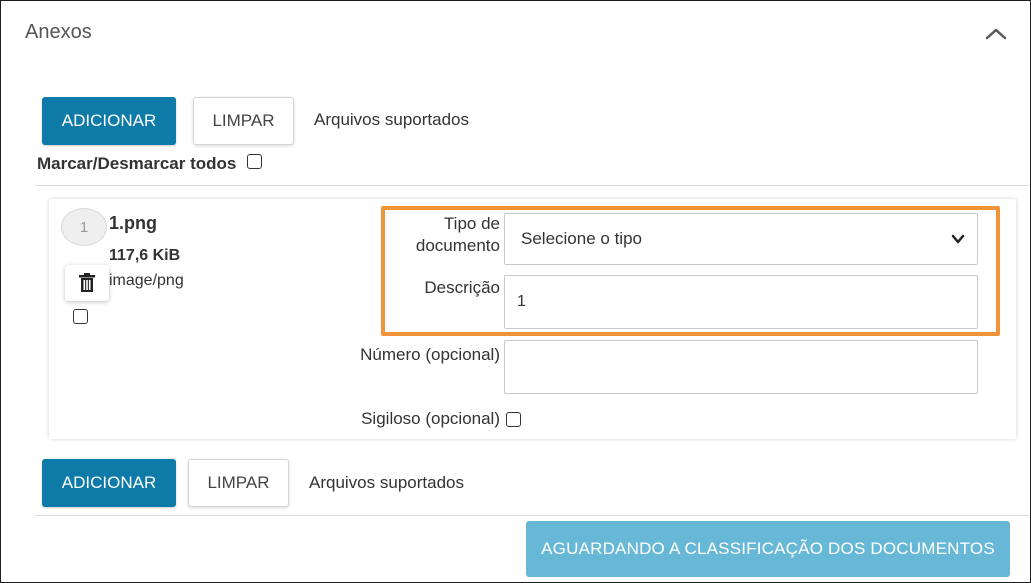 The image size is (1031, 583). I want to click on chevron-up-icon, so click(996, 34).